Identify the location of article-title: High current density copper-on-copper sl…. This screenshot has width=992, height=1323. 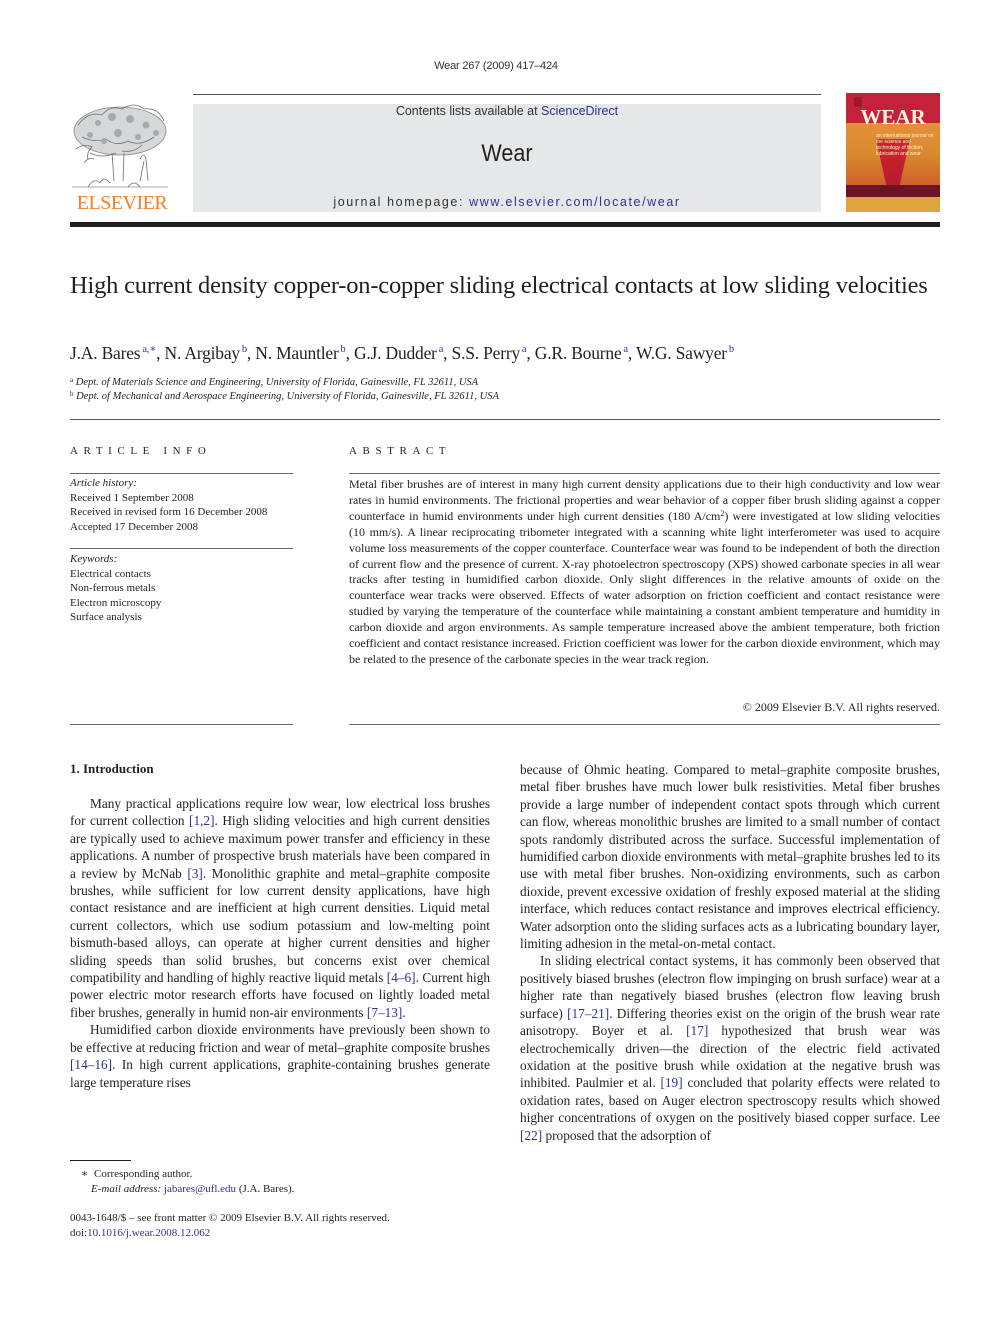
(499, 285).